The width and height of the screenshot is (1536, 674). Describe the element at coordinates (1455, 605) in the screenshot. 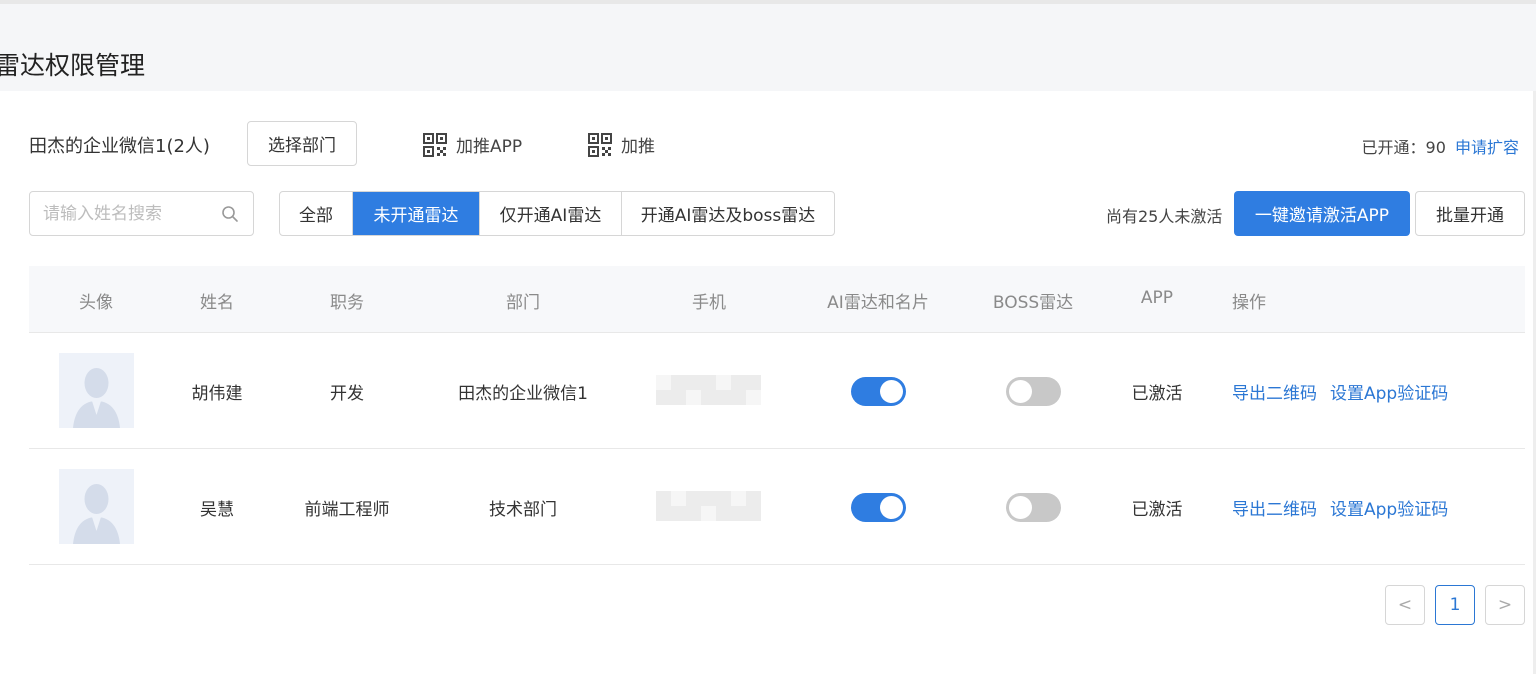

I see `page-1-button: 1` at that location.